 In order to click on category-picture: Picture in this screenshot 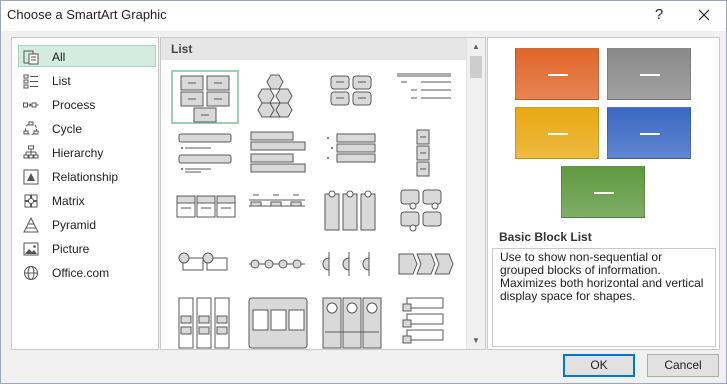, I will do `click(87, 248)`.